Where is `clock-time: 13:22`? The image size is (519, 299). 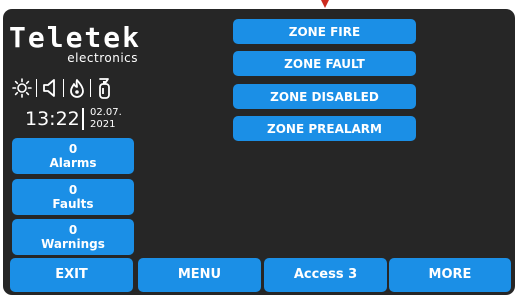
clock-time: 13:22 is located at coordinates (52, 119).